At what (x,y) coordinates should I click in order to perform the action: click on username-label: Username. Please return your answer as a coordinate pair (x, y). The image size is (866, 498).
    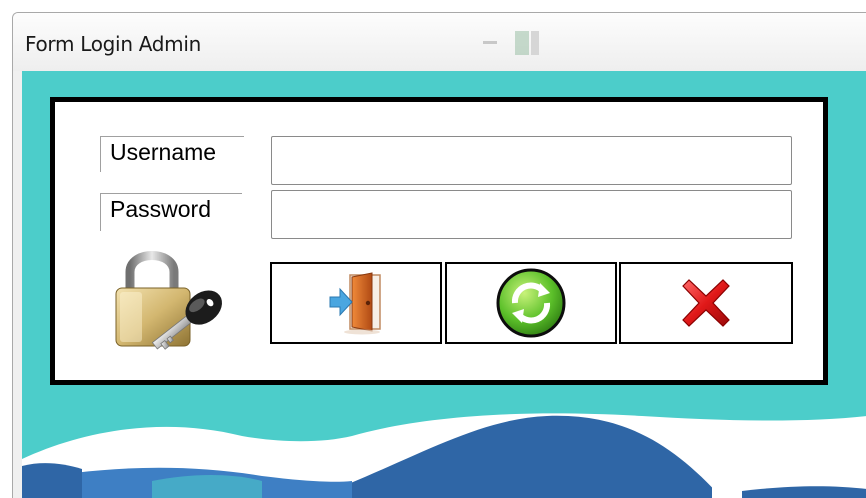
    Looking at the image, I should click on (172, 154).